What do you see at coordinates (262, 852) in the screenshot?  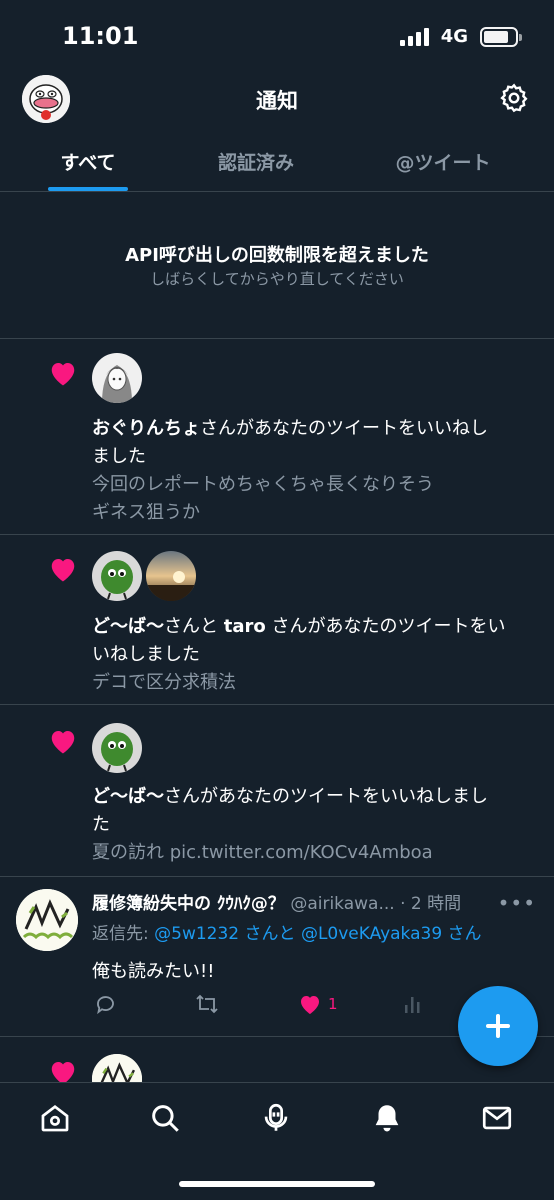 I see `tweet-preview: 夏の訪れ pic.twitter.com/KOCv4Amboa` at bounding box center [262, 852].